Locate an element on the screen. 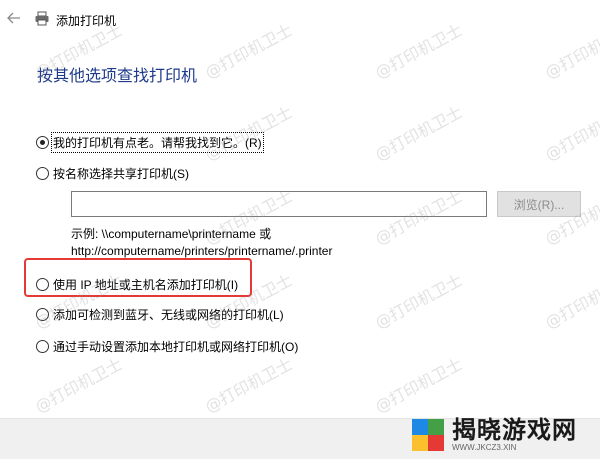 The width and height of the screenshot is (600, 459). example-line-1: 示例: \\computername\printername 或 is located at coordinates (171, 234).